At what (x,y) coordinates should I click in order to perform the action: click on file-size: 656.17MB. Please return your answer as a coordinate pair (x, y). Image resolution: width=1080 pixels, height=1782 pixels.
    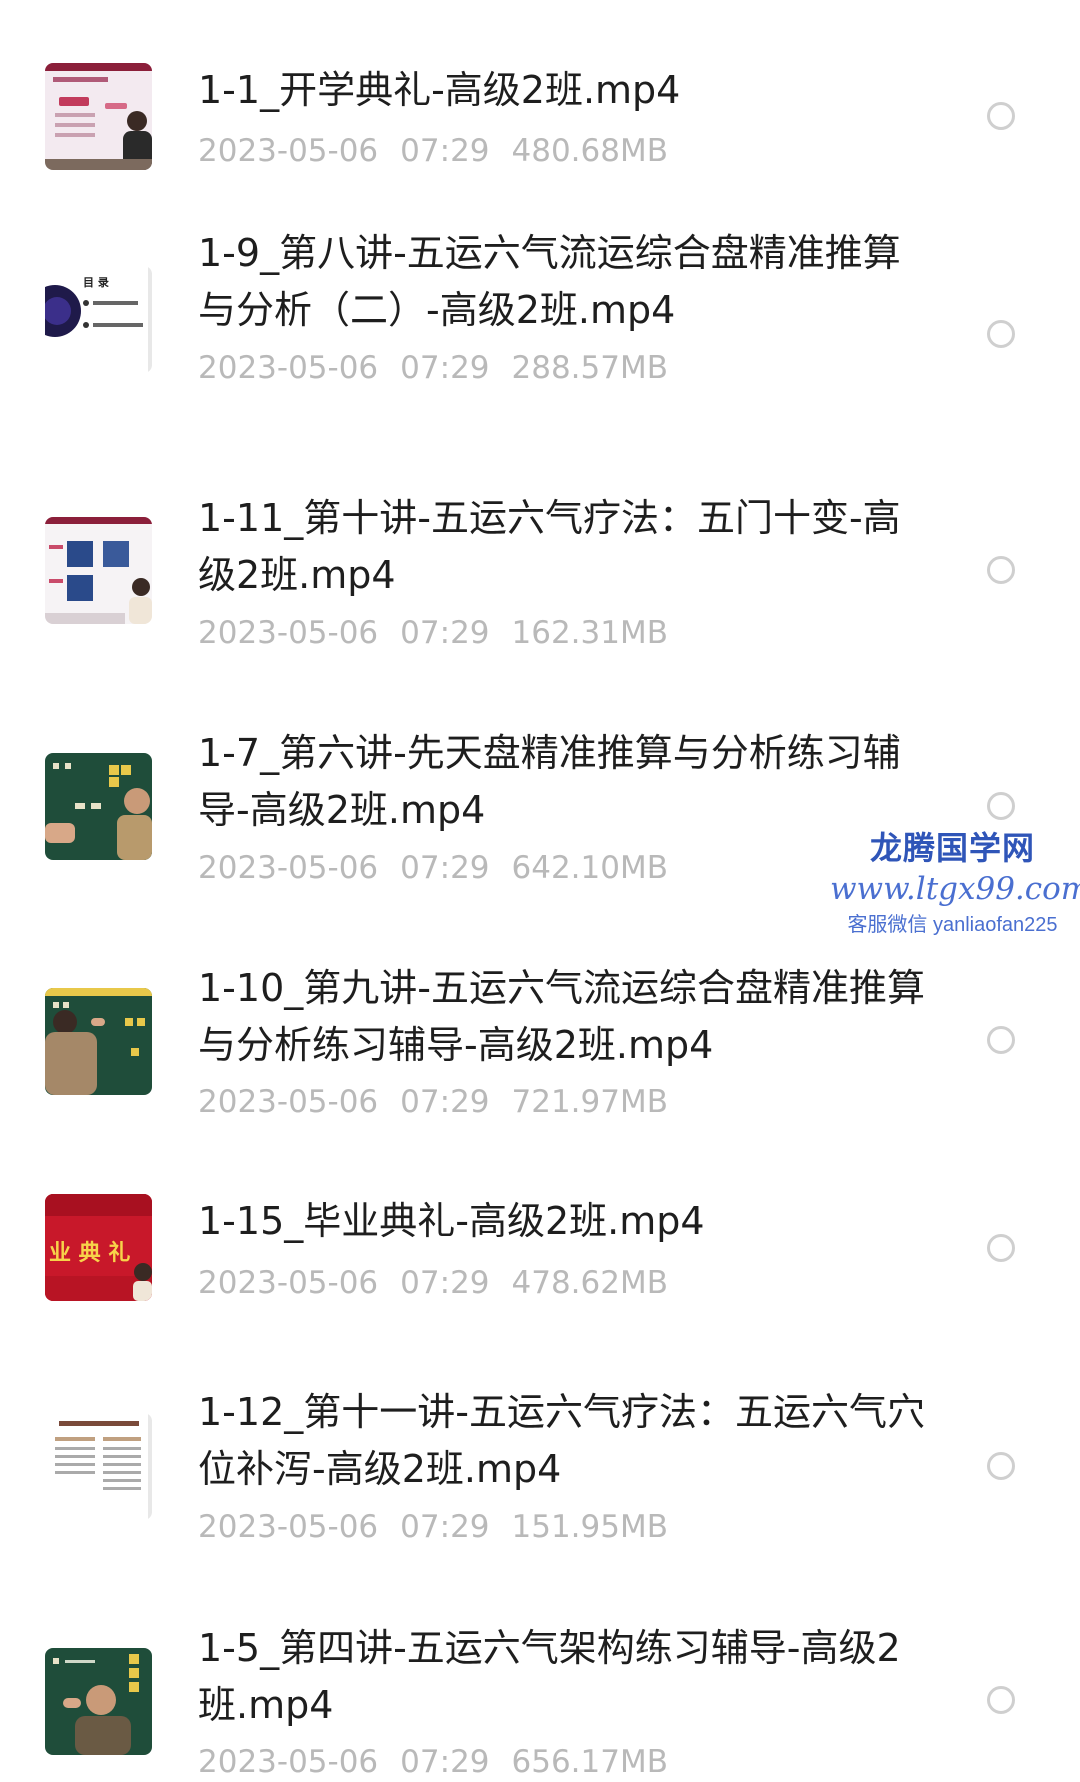
    Looking at the image, I should click on (589, 1762).